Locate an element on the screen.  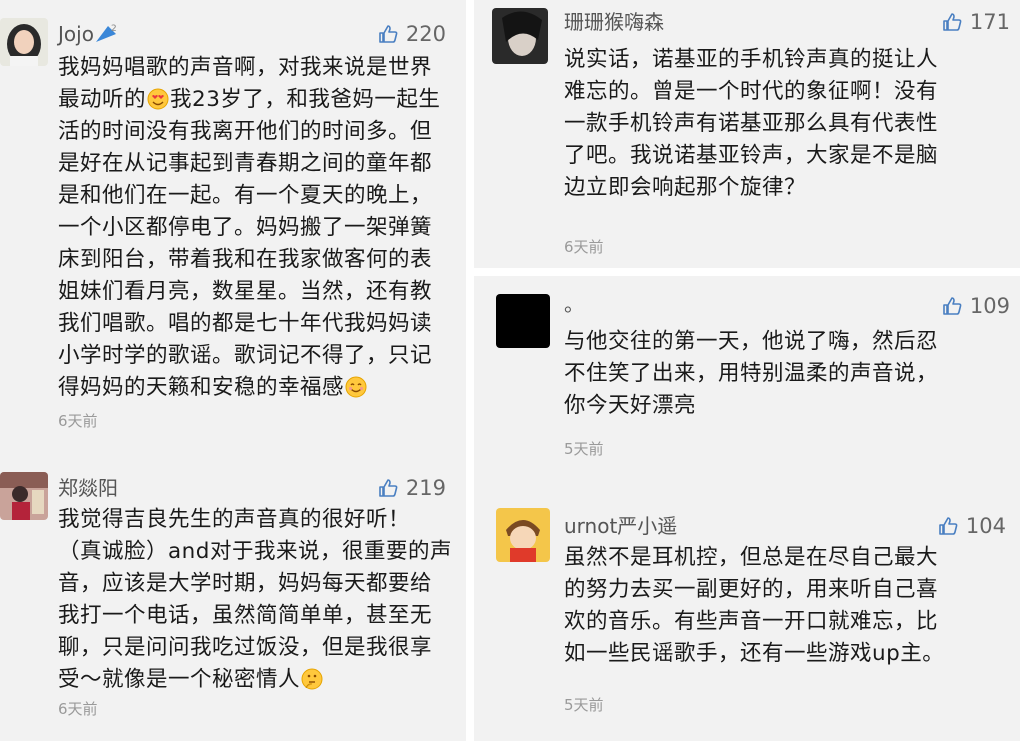
comment-text-line: 我打一个电话，虽然简简单单，甚至无 is located at coordinates (245, 615).